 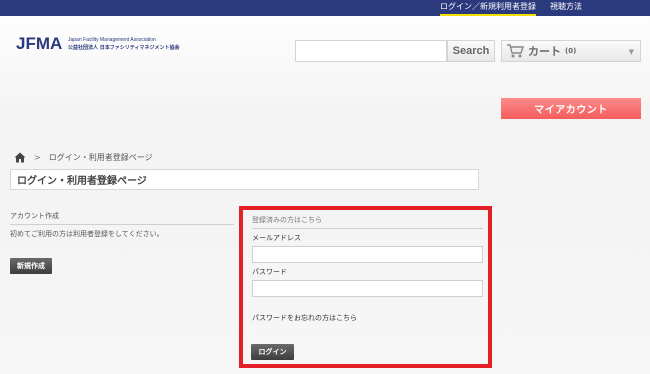 I want to click on search-input, so click(x=371, y=51).